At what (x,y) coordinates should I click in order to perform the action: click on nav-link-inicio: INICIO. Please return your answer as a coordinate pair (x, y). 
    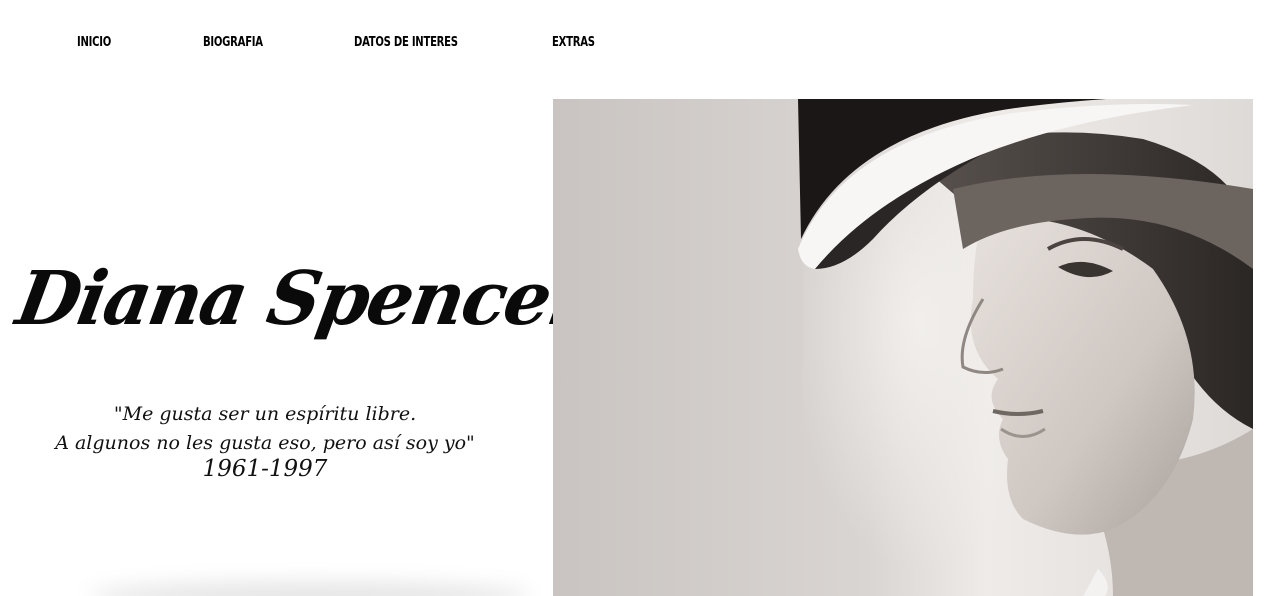
    Looking at the image, I should click on (94, 42).